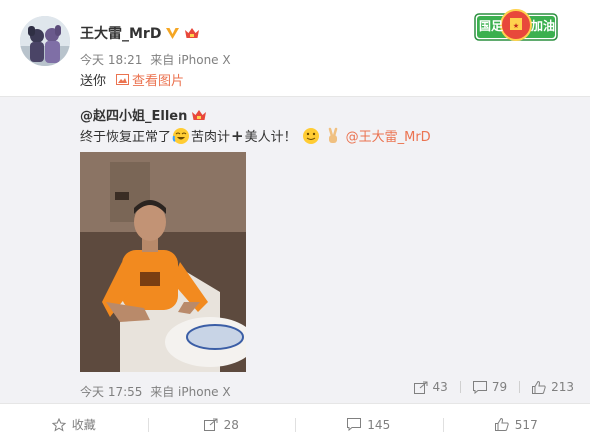  Describe the element at coordinates (58, 424) in the screenshot. I see `star-icon` at that location.